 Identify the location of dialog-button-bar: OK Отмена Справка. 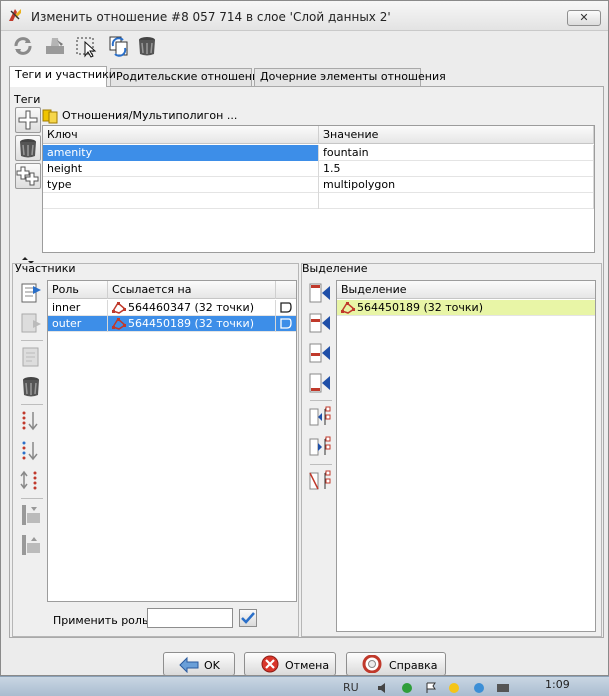
(304, 661).